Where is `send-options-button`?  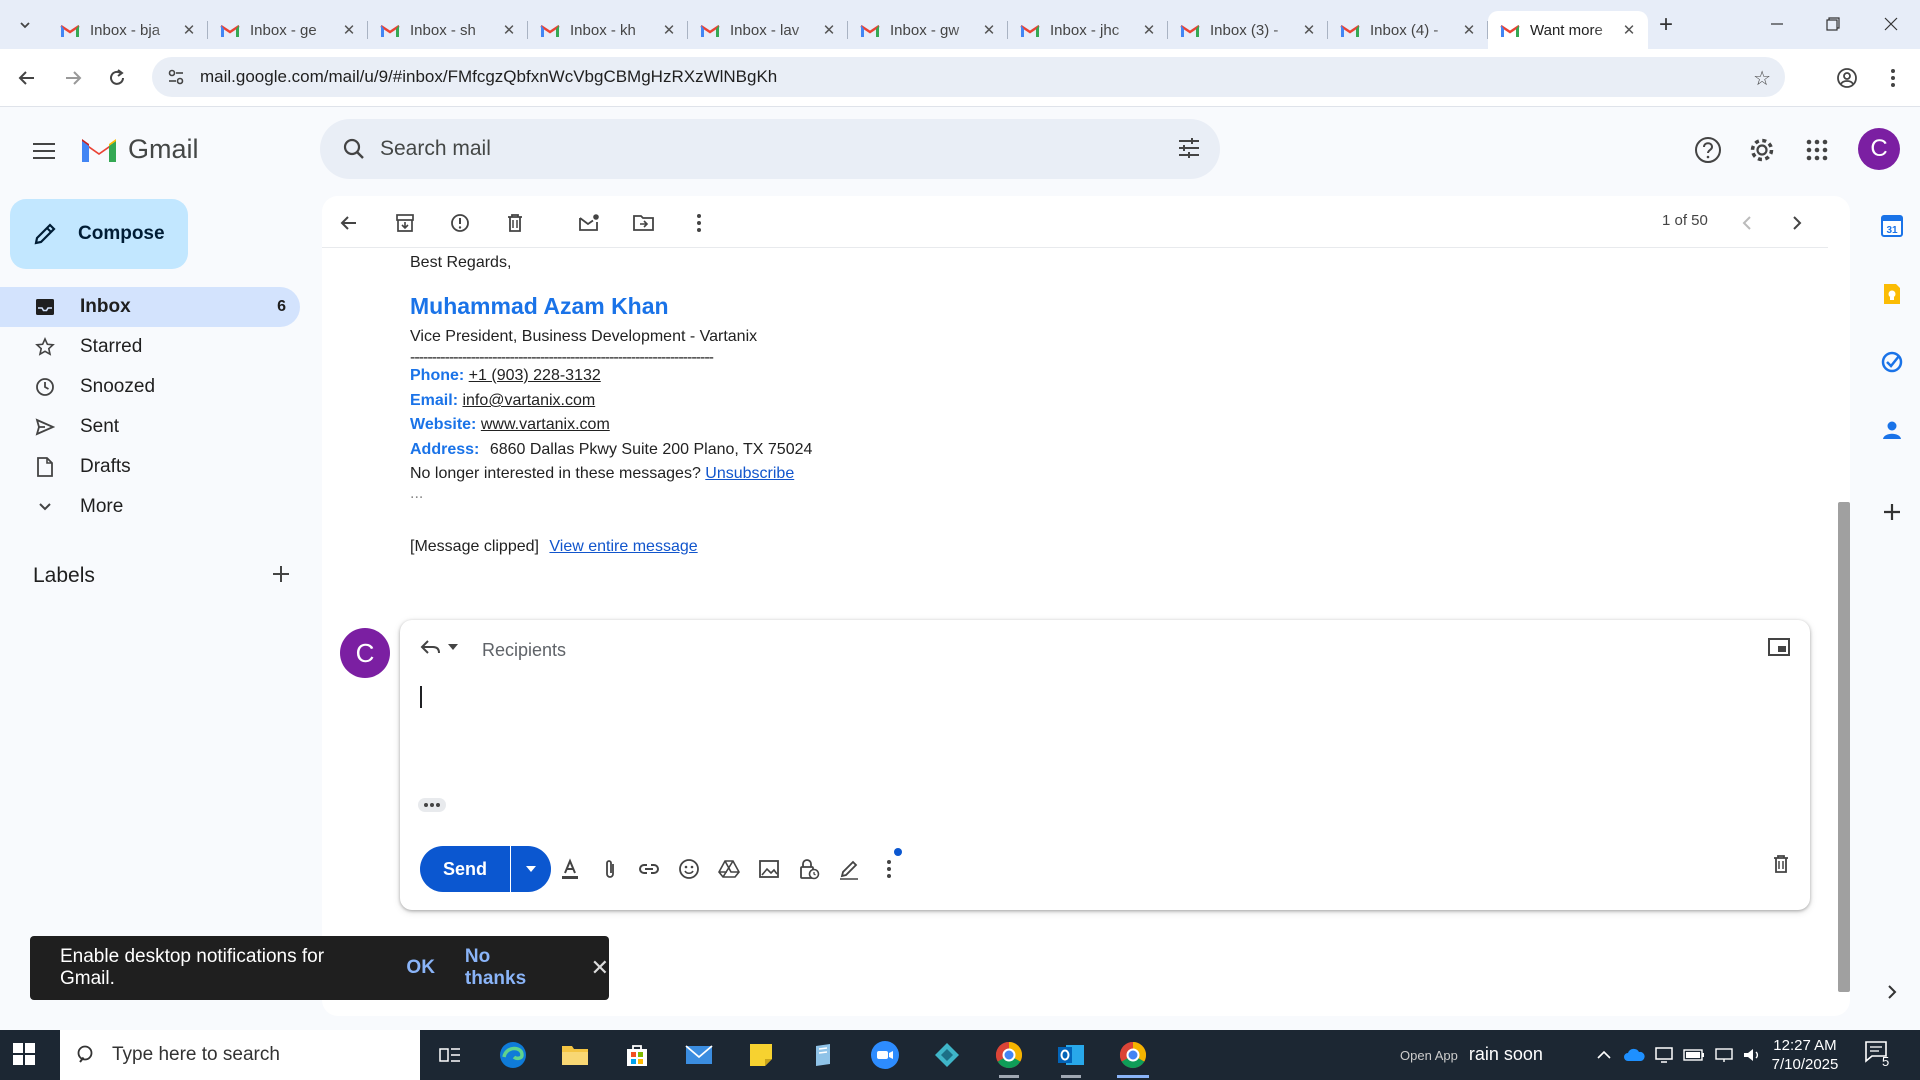
send-options-button is located at coordinates (531, 869).